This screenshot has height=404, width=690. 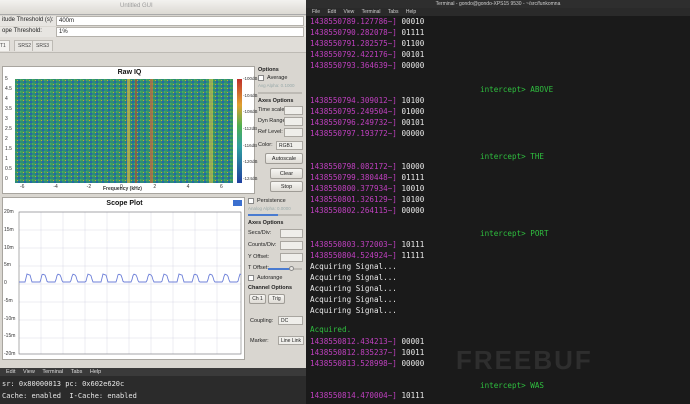 What do you see at coordinates (353, 54) in the screenshot?
I see `timestamp: 1438550792.422176~]` at bounding box center [353, 54].